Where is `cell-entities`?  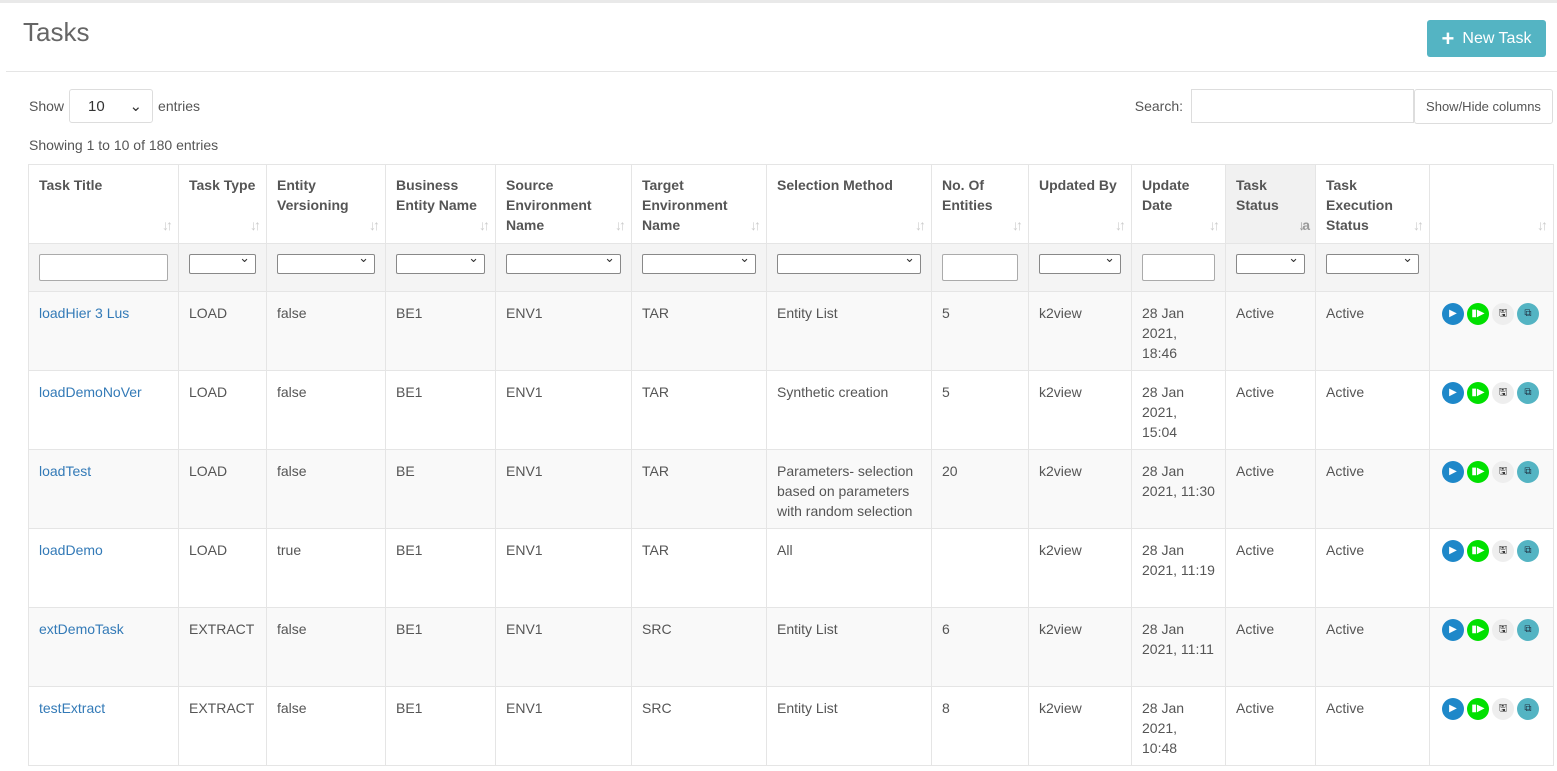 cell-entities is located at coordinates (980, 568).